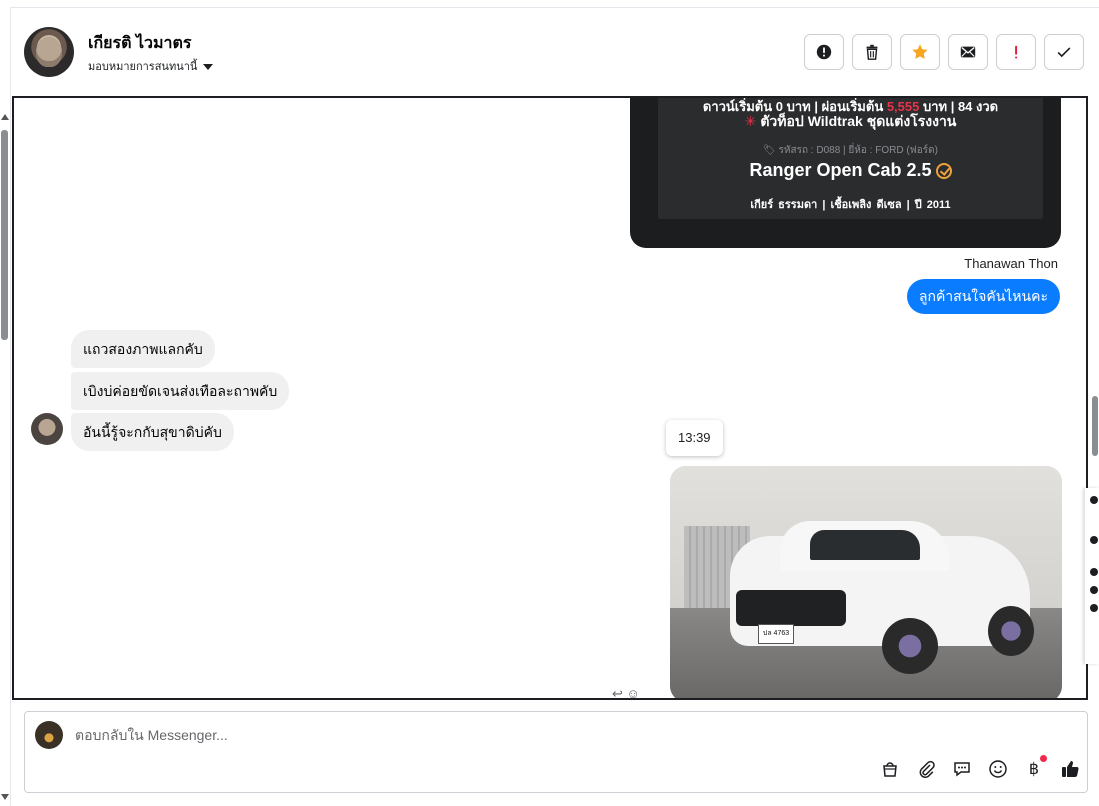  I want to click on star-button, so click(920, 52).